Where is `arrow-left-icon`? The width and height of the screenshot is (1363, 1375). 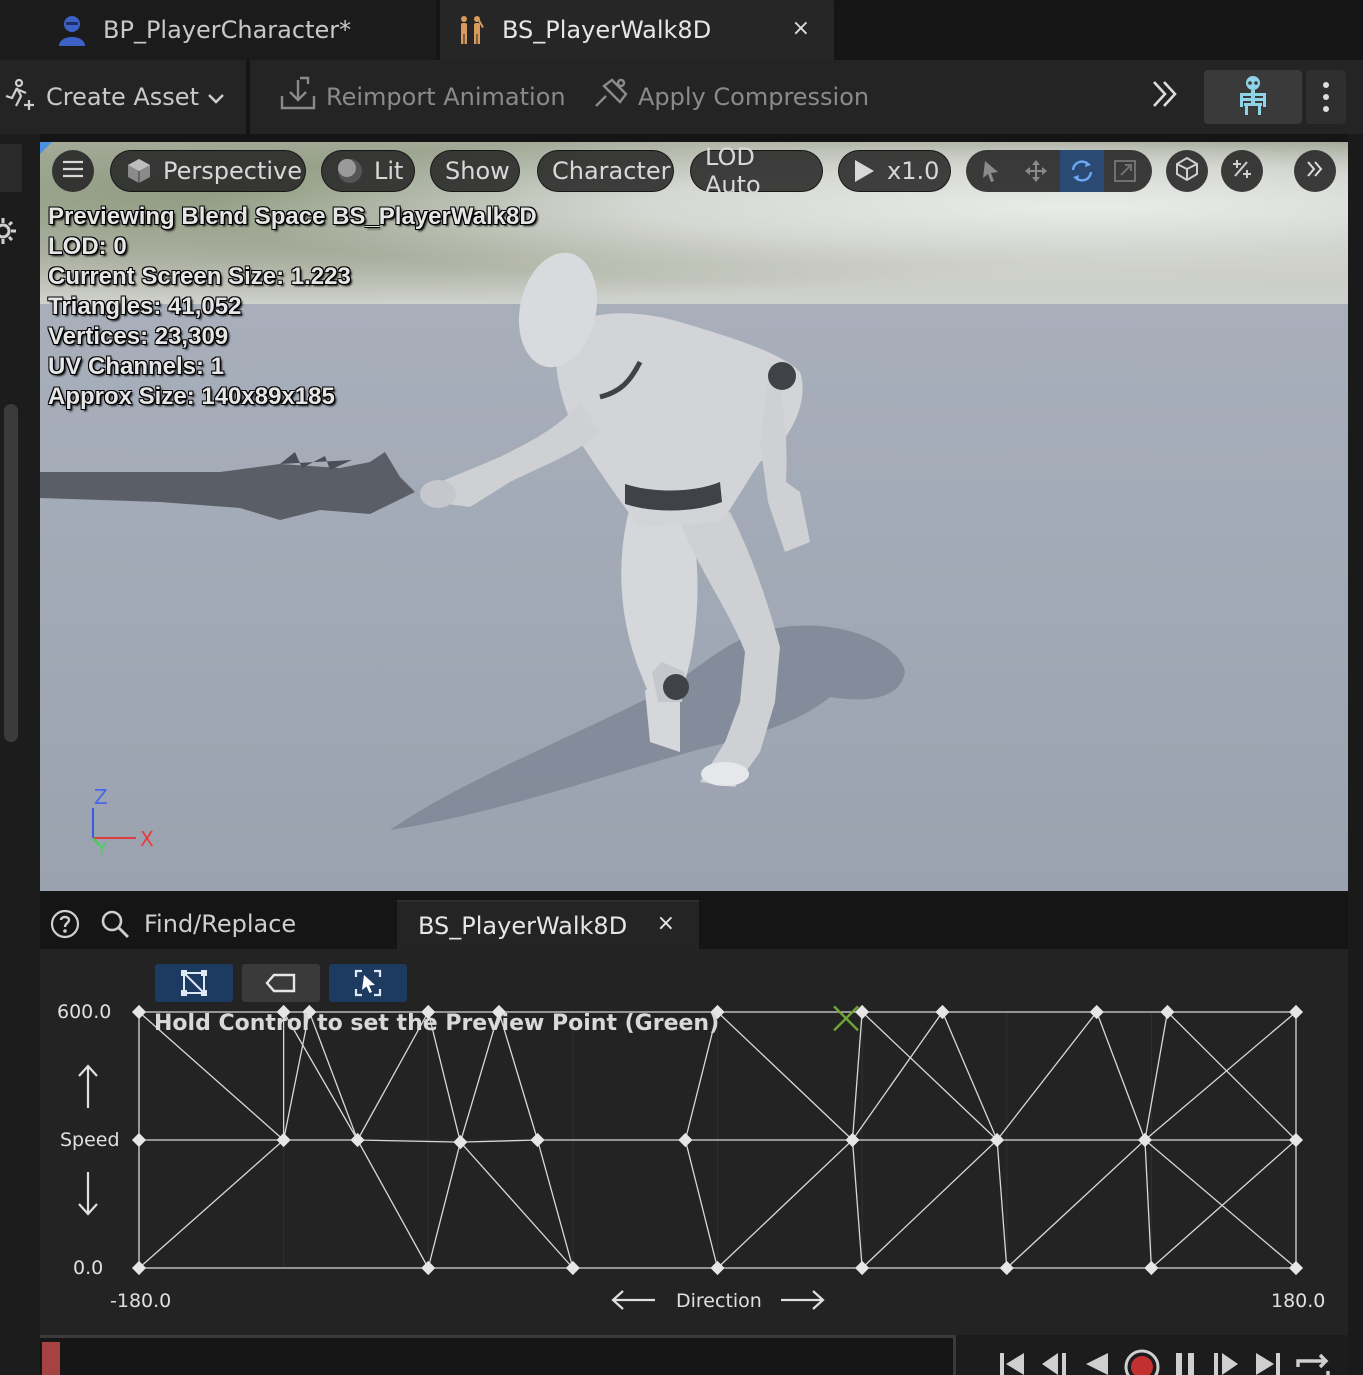
arrow-left-icon is located at coordinates (633, 1302).